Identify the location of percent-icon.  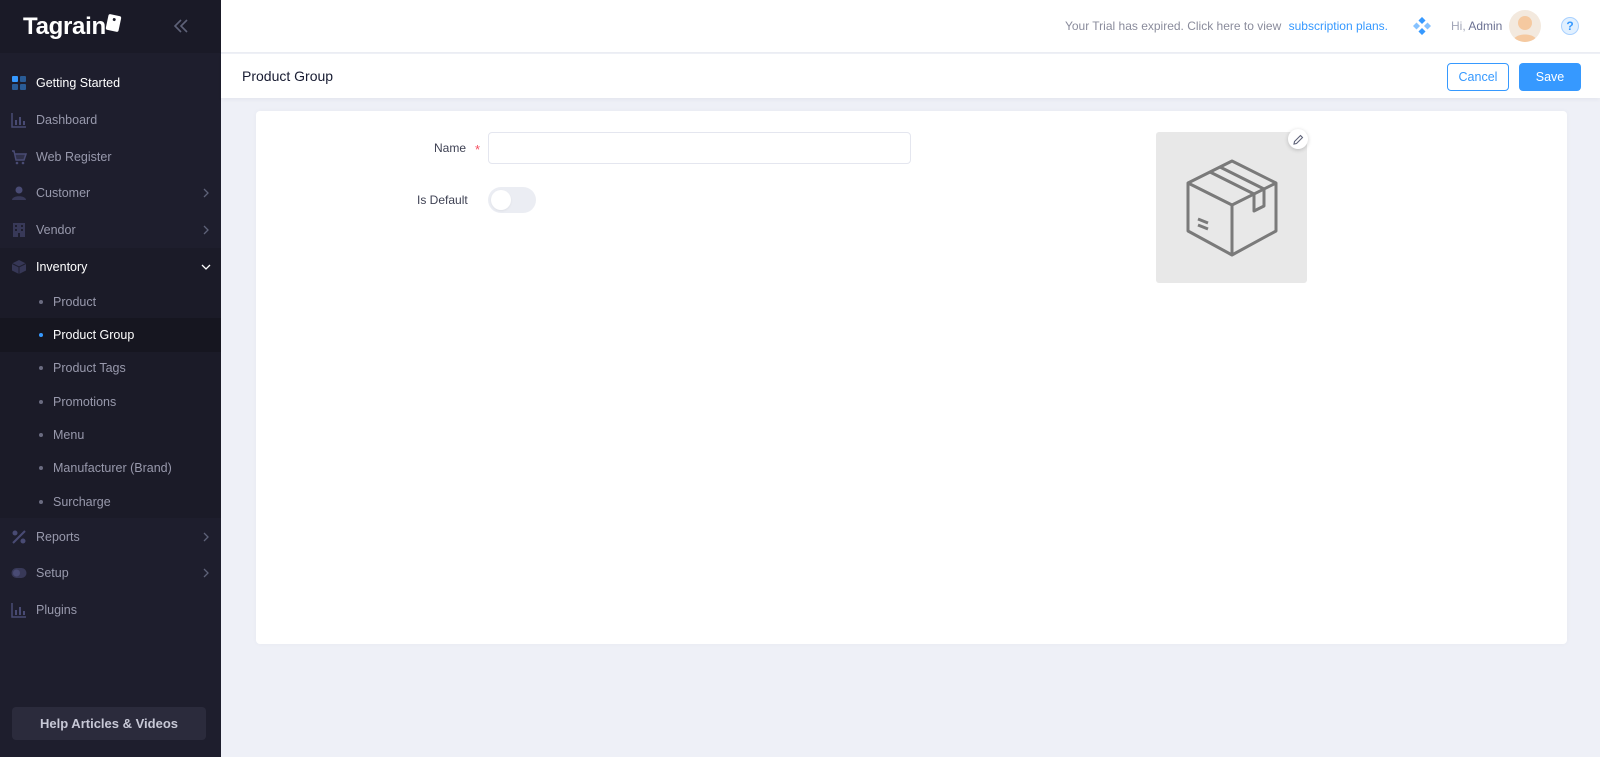
(19, 537).